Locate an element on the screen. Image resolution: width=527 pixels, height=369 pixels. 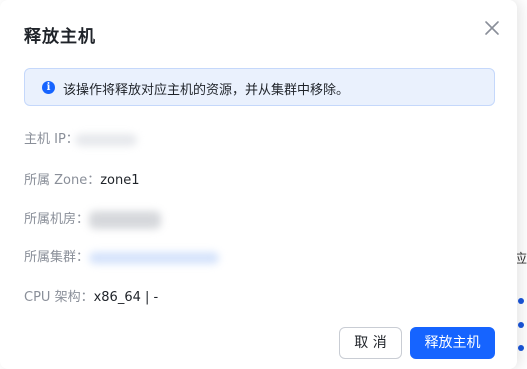
field-value: zone1 is located at coordinates (120, 180).